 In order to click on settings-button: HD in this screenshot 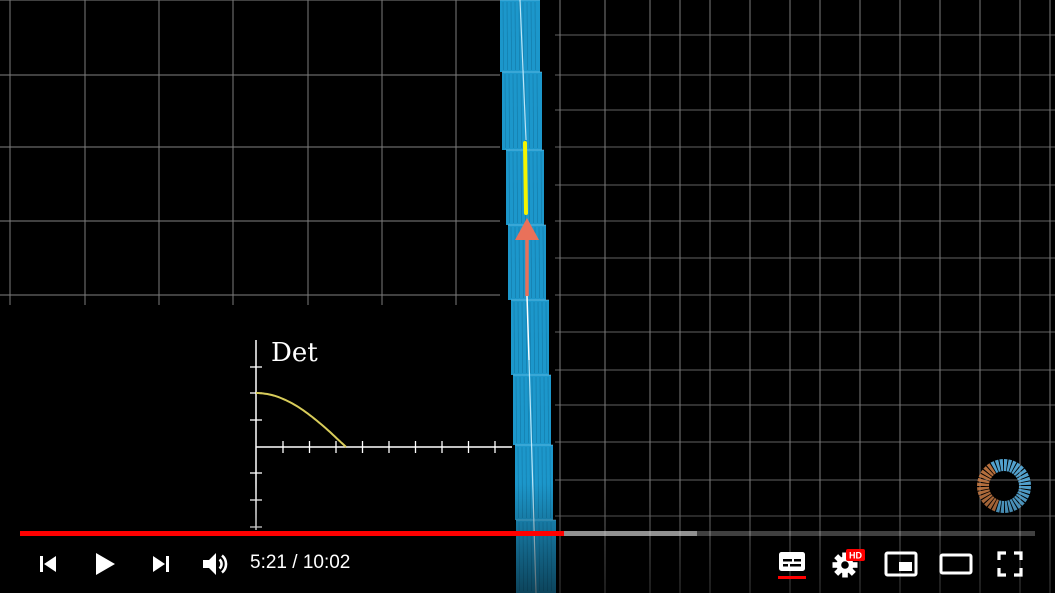, I will do `click(848, 564)`.